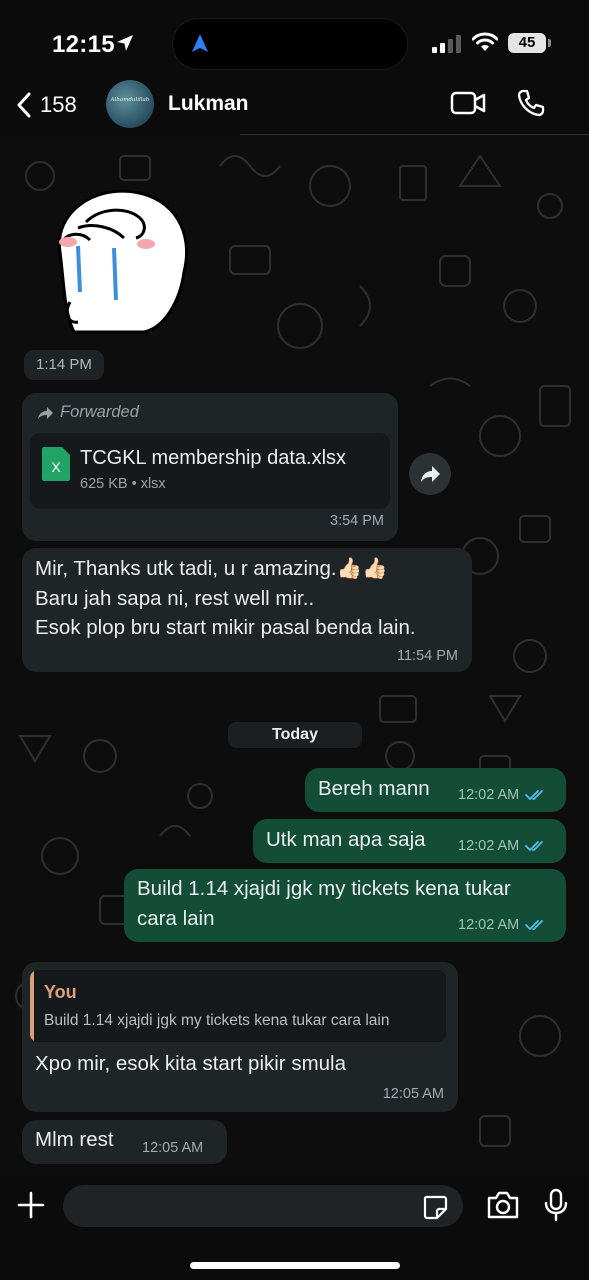 The width and height of the screenshot is (589, 1280). Describe the element at coordinates (294, 108) in the screenshot. I see `chat-header: 158 Alhamdulillah Lukman` at that location.